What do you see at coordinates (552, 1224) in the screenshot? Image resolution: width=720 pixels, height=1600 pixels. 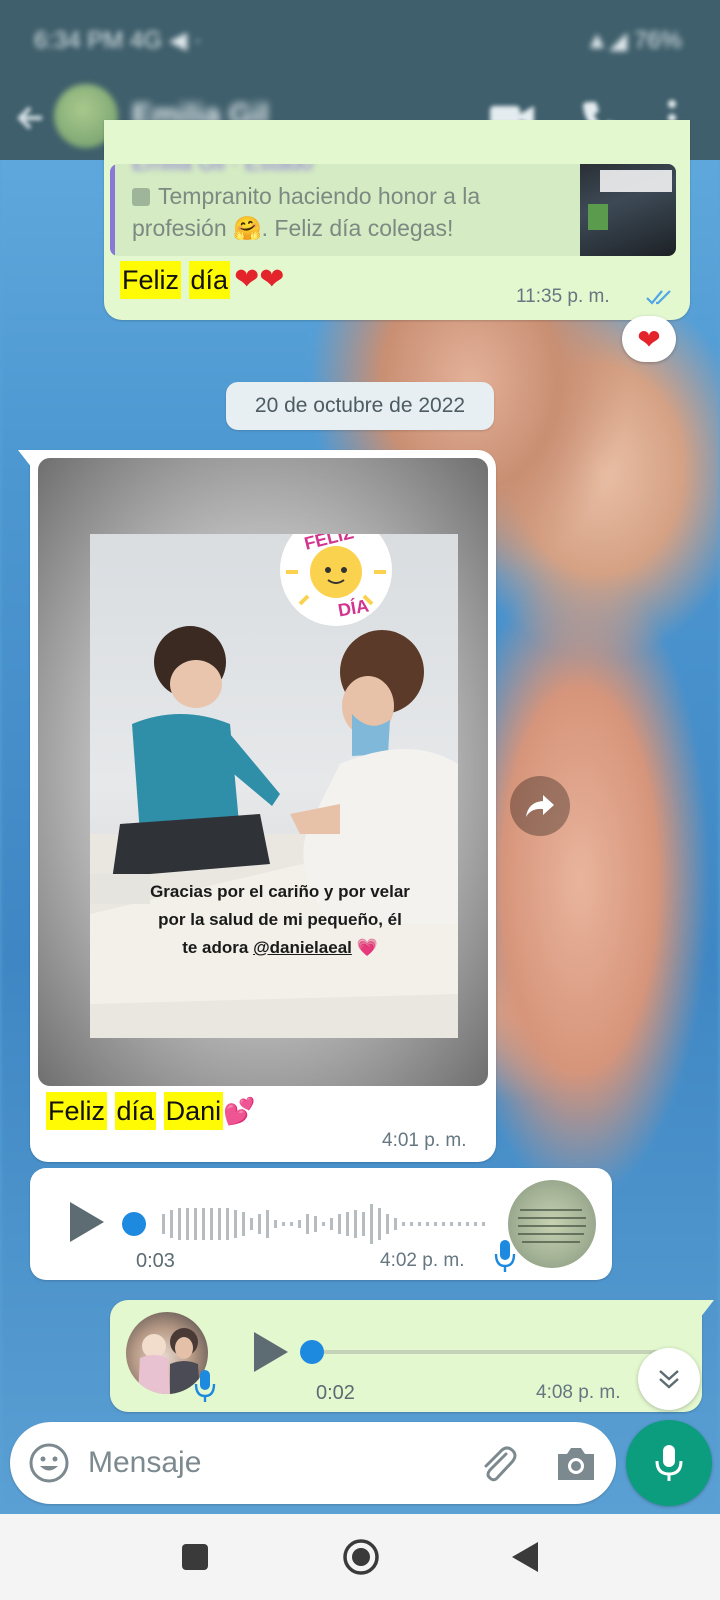 I see `sender-avatar` at bounding box center [552, 1224].